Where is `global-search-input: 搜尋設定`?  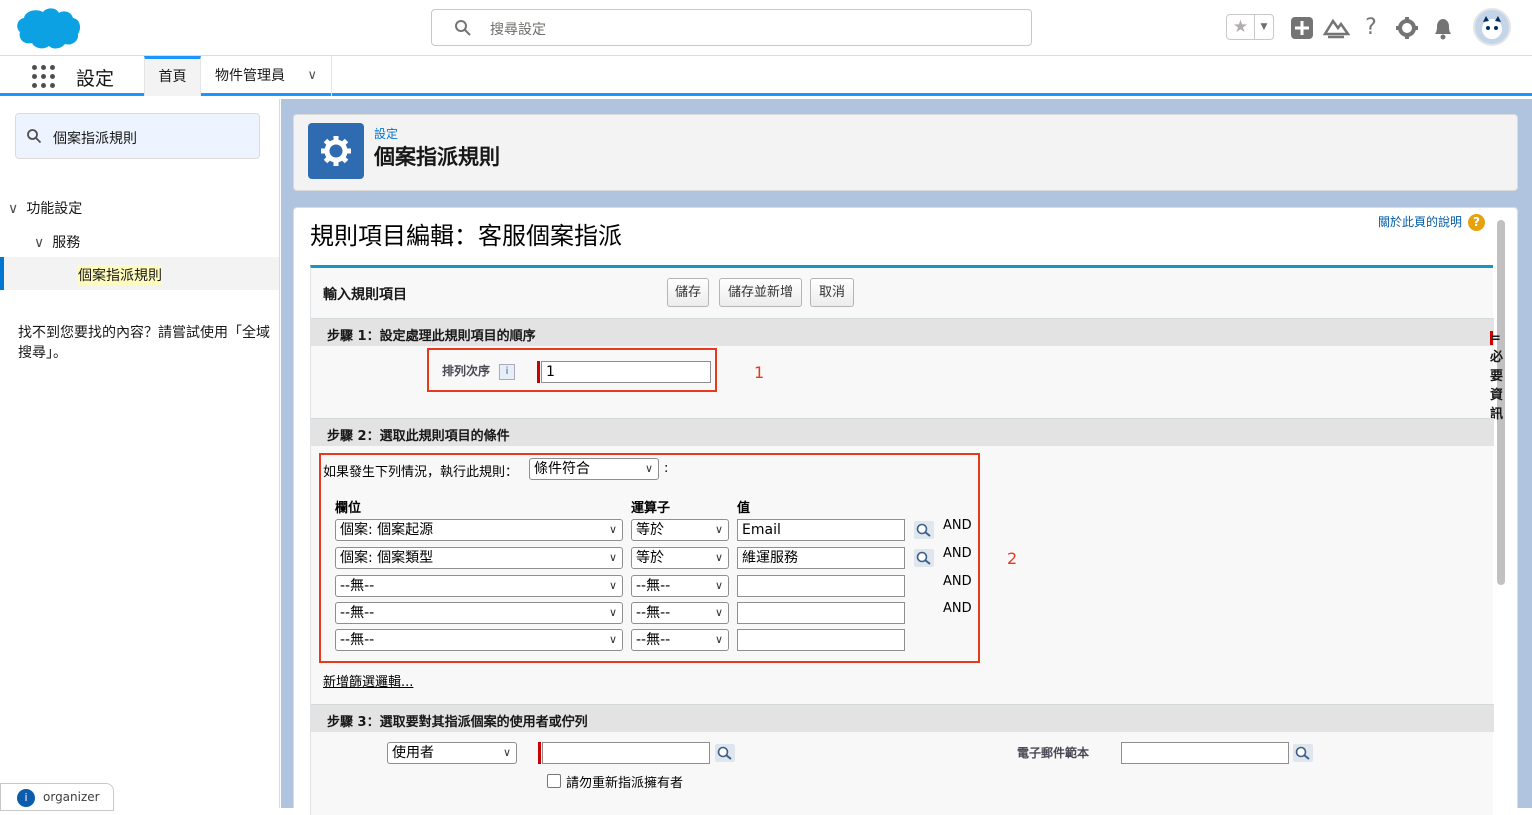
global-search-input: 搜尋設定 is located at coordinates (731, 27).